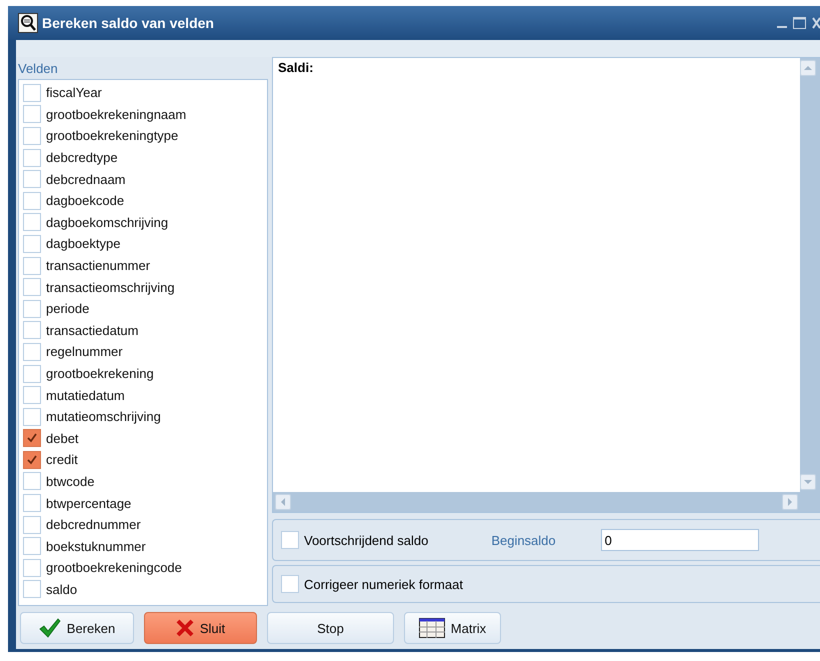  What do you see at coordinates (74, 92) in the screenshot?
I see `field-label: fiscalYear` at bounding box center [74, 92].